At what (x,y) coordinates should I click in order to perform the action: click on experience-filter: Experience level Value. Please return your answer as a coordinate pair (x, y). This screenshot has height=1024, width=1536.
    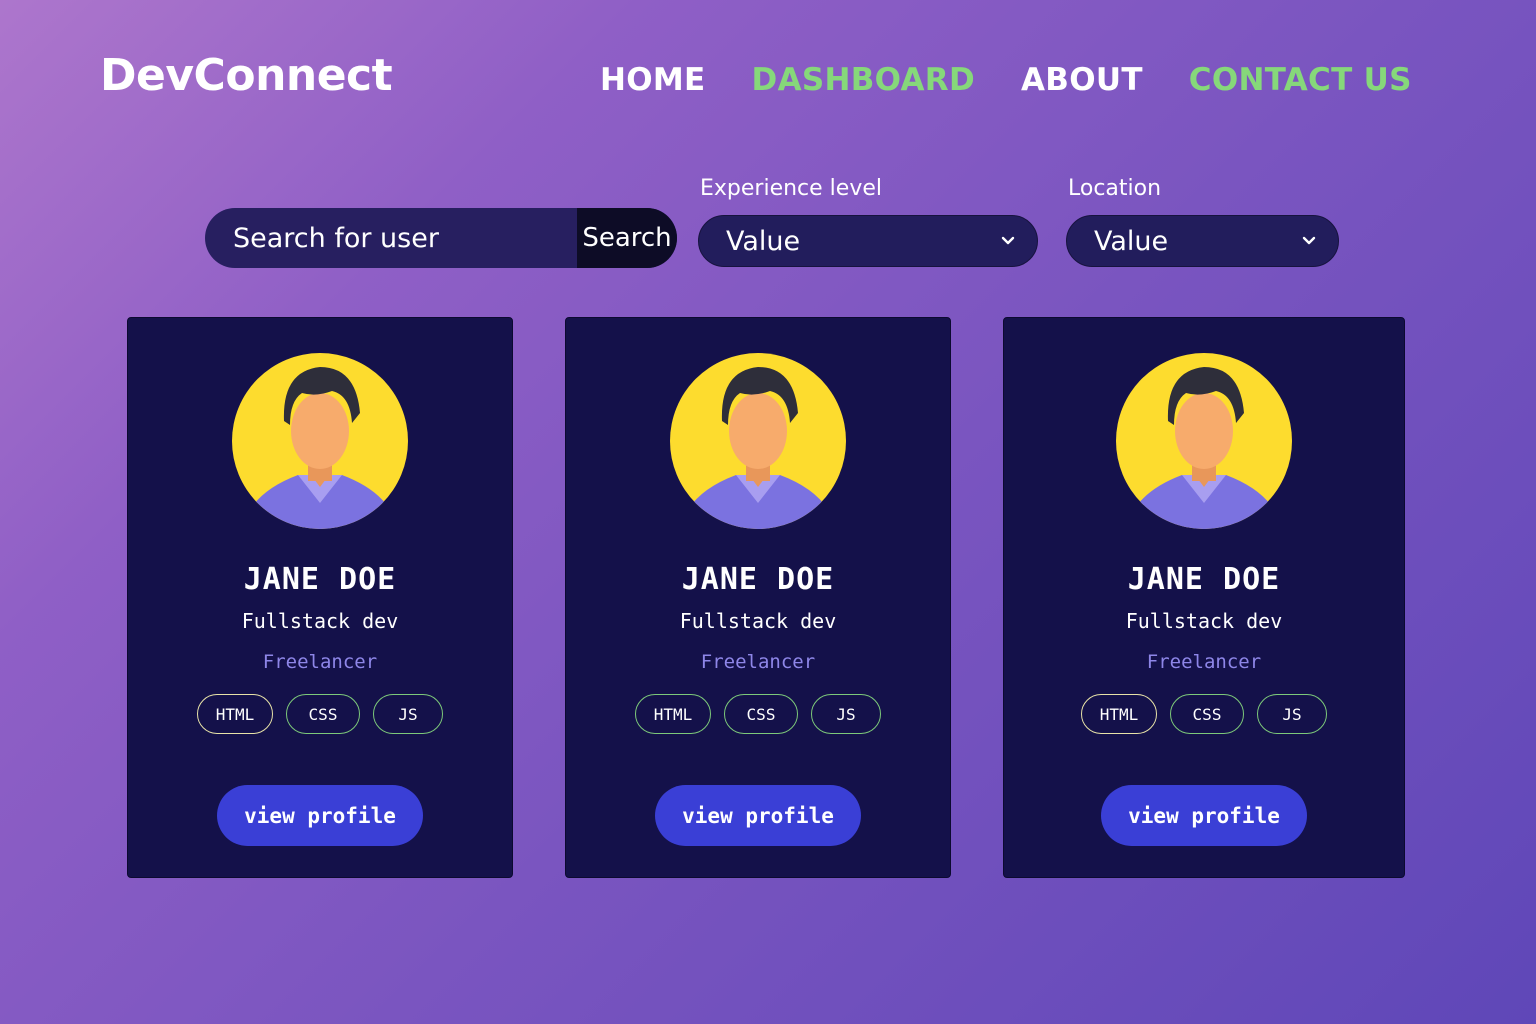
    Looking at the image, I should click on (868, 221).